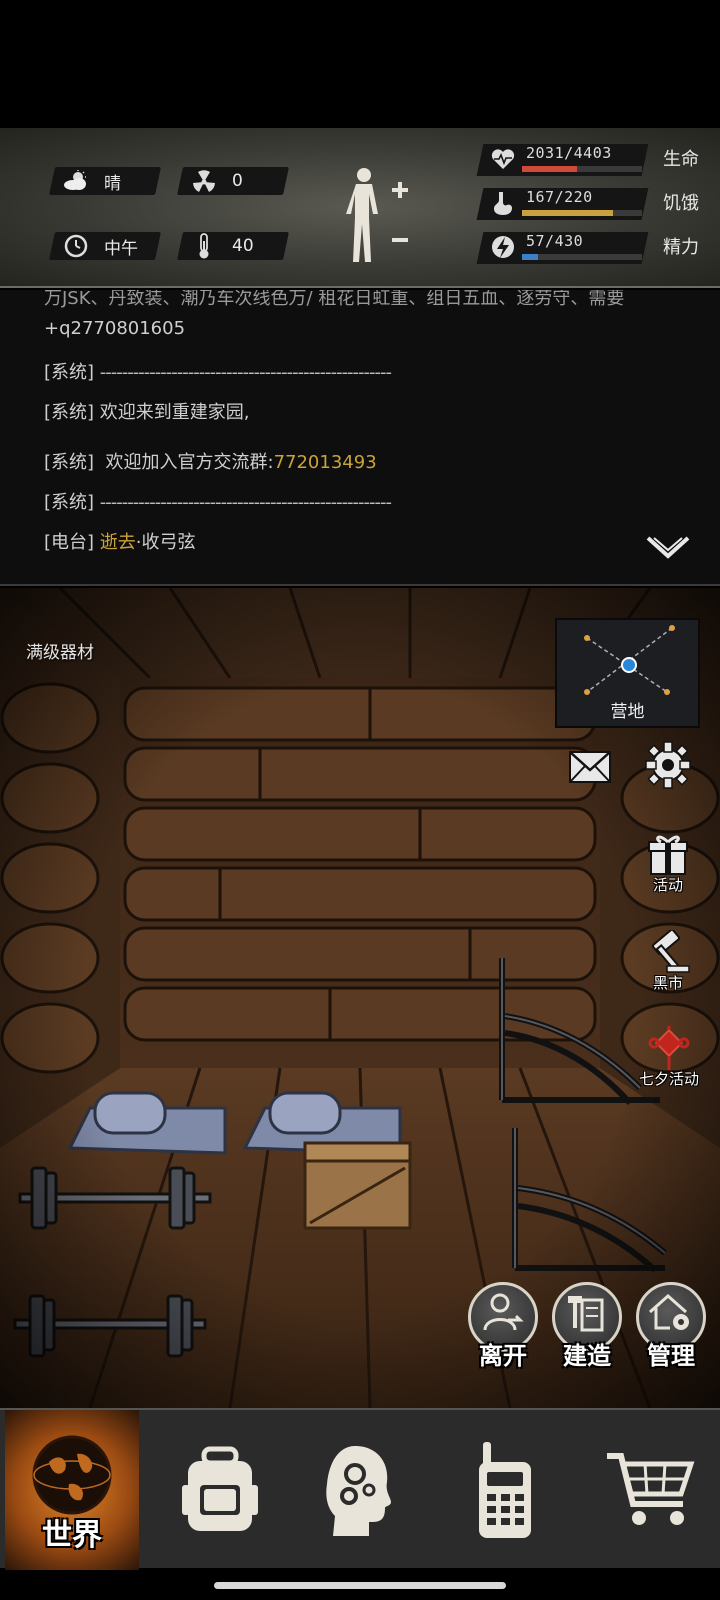 The image size is (720, 1600). Describe the element at coordinates (595, 204) in the screenshot. I see `hunger-bar: 167/220 饥饿` at that location.